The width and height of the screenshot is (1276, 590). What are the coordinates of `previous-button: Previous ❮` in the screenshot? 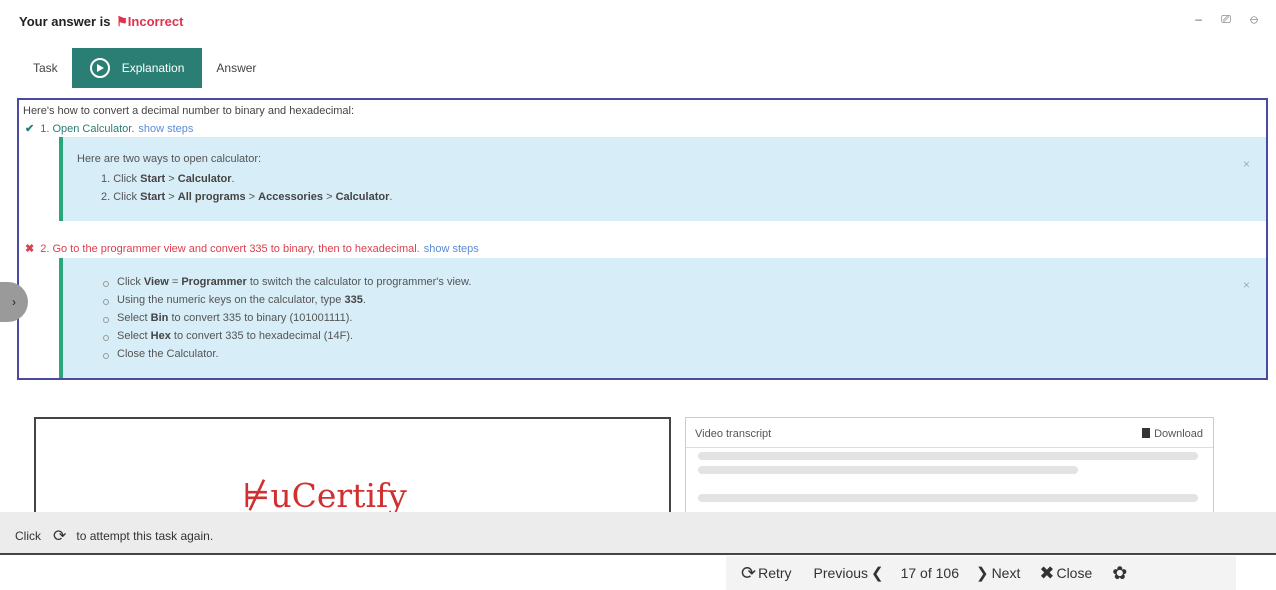 It's located at (850, 573).